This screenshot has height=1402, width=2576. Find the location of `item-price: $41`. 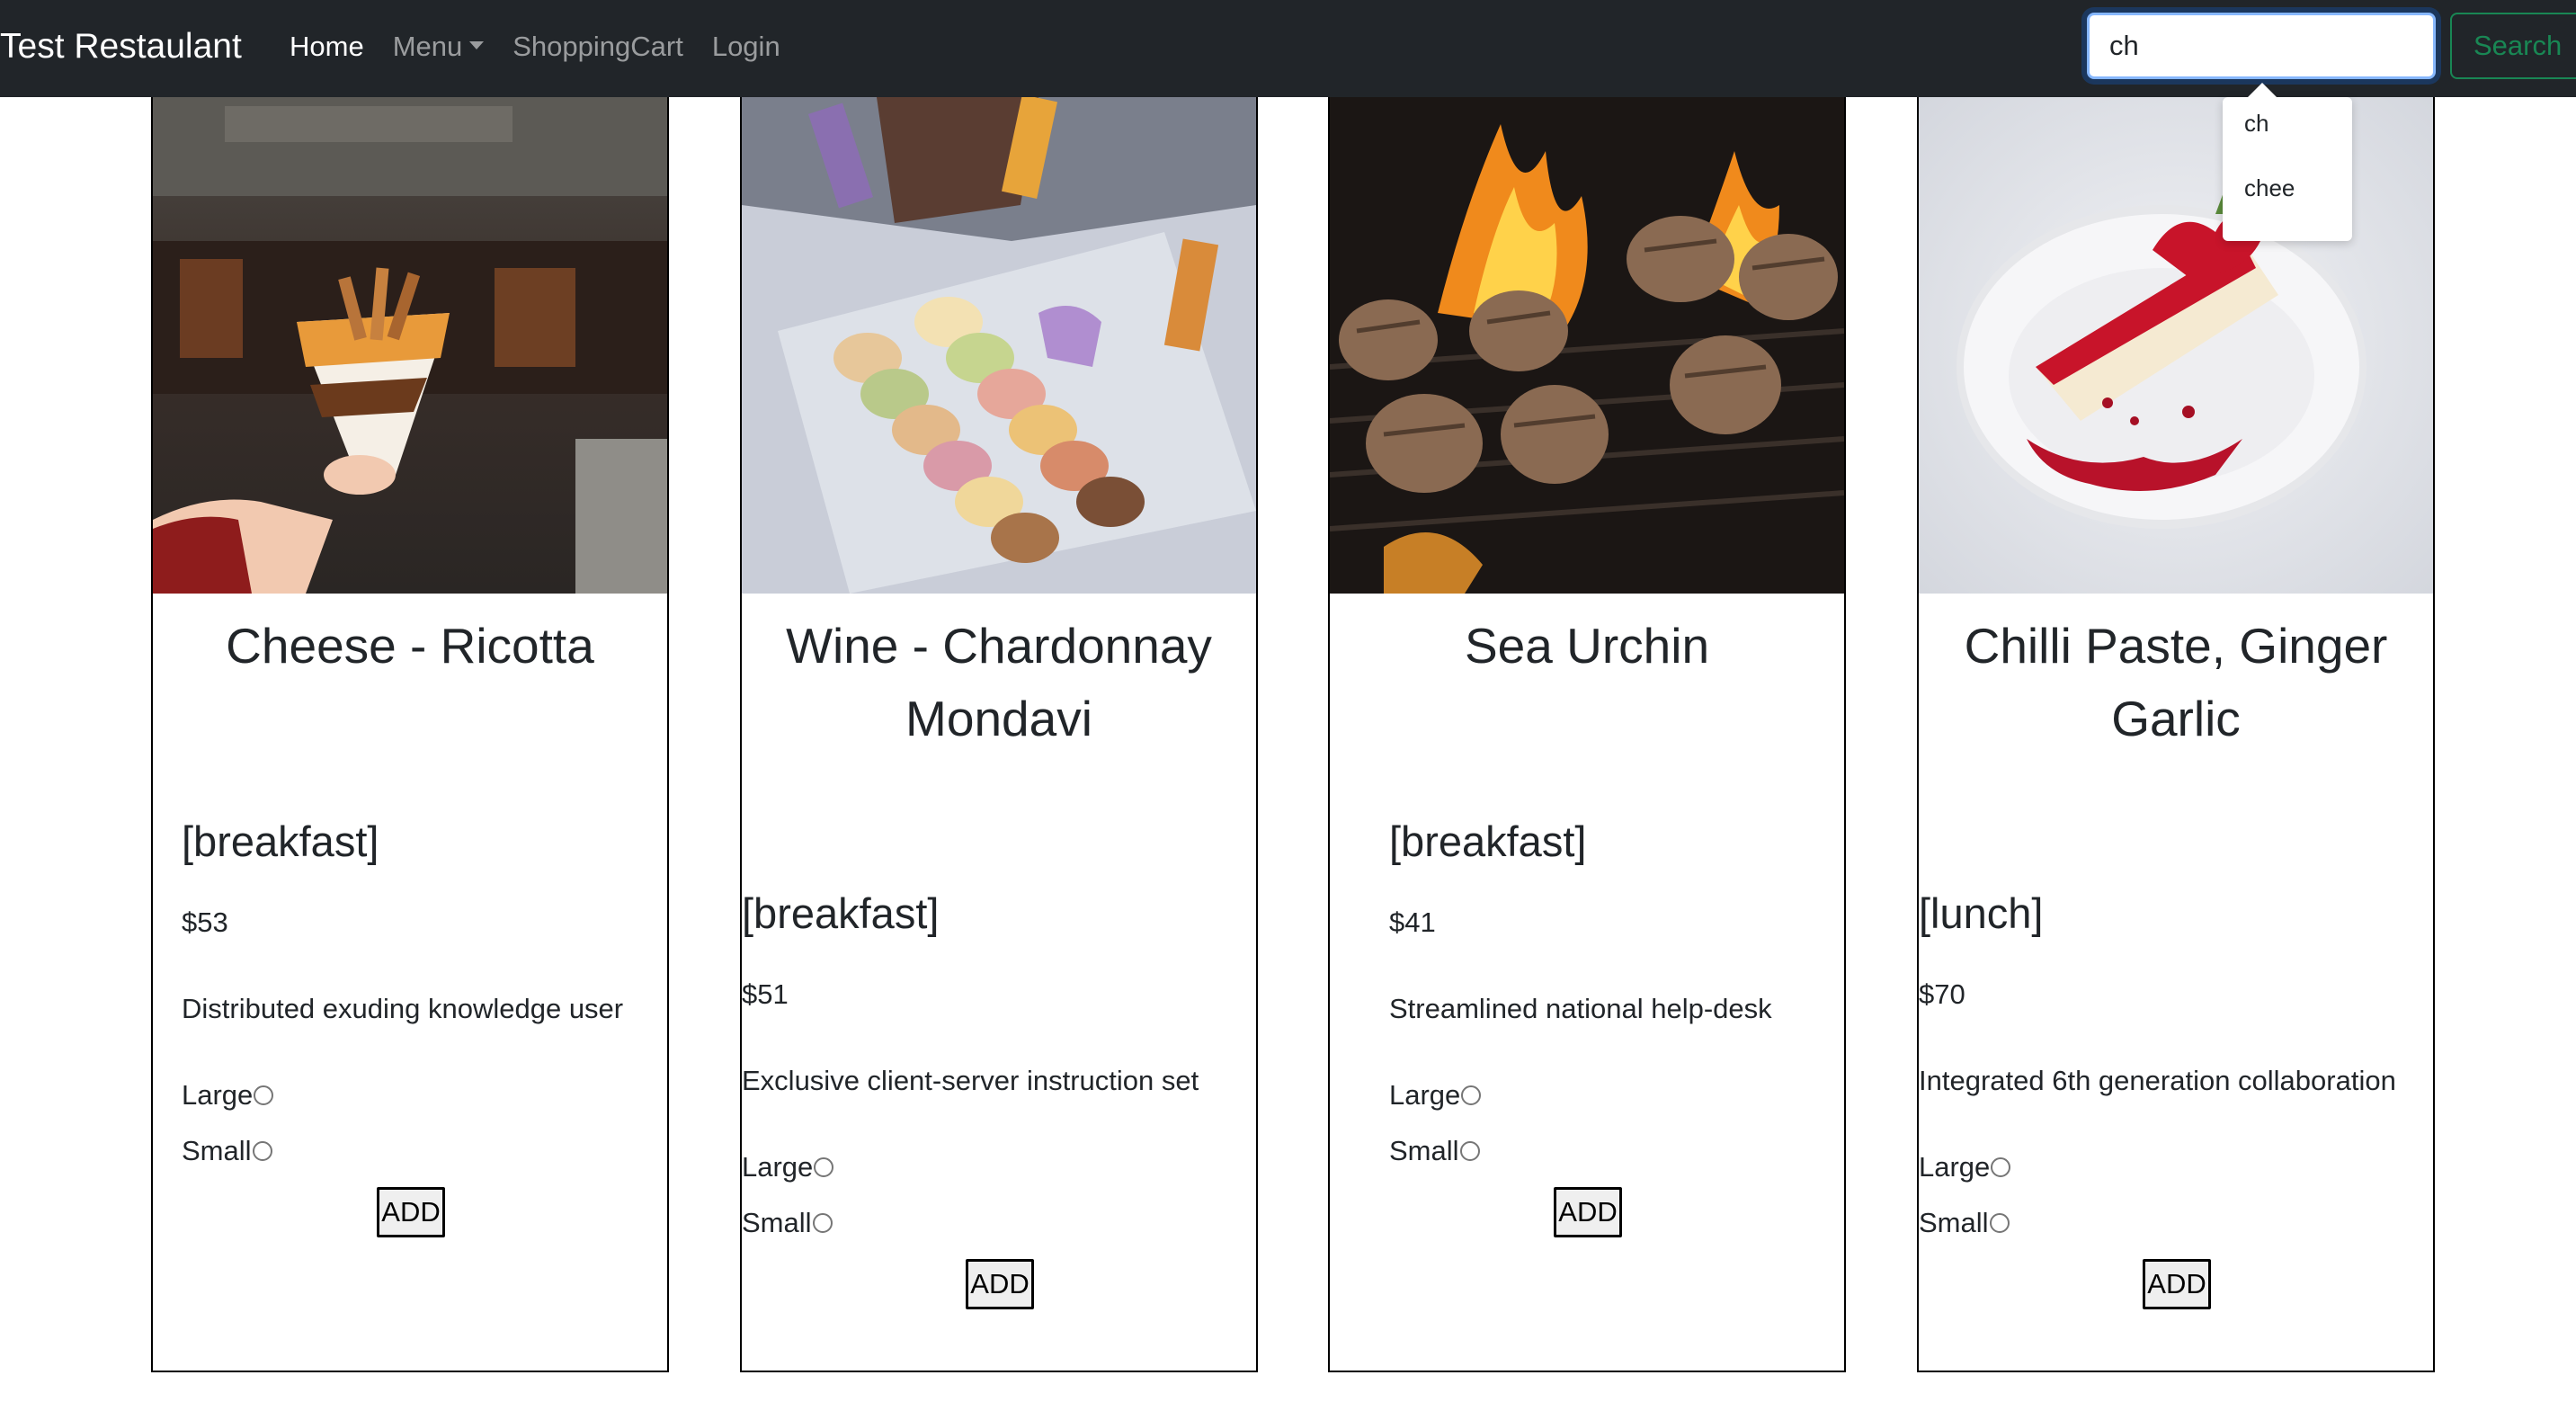

item-price: $41 is located at coordinates (1413, 922).